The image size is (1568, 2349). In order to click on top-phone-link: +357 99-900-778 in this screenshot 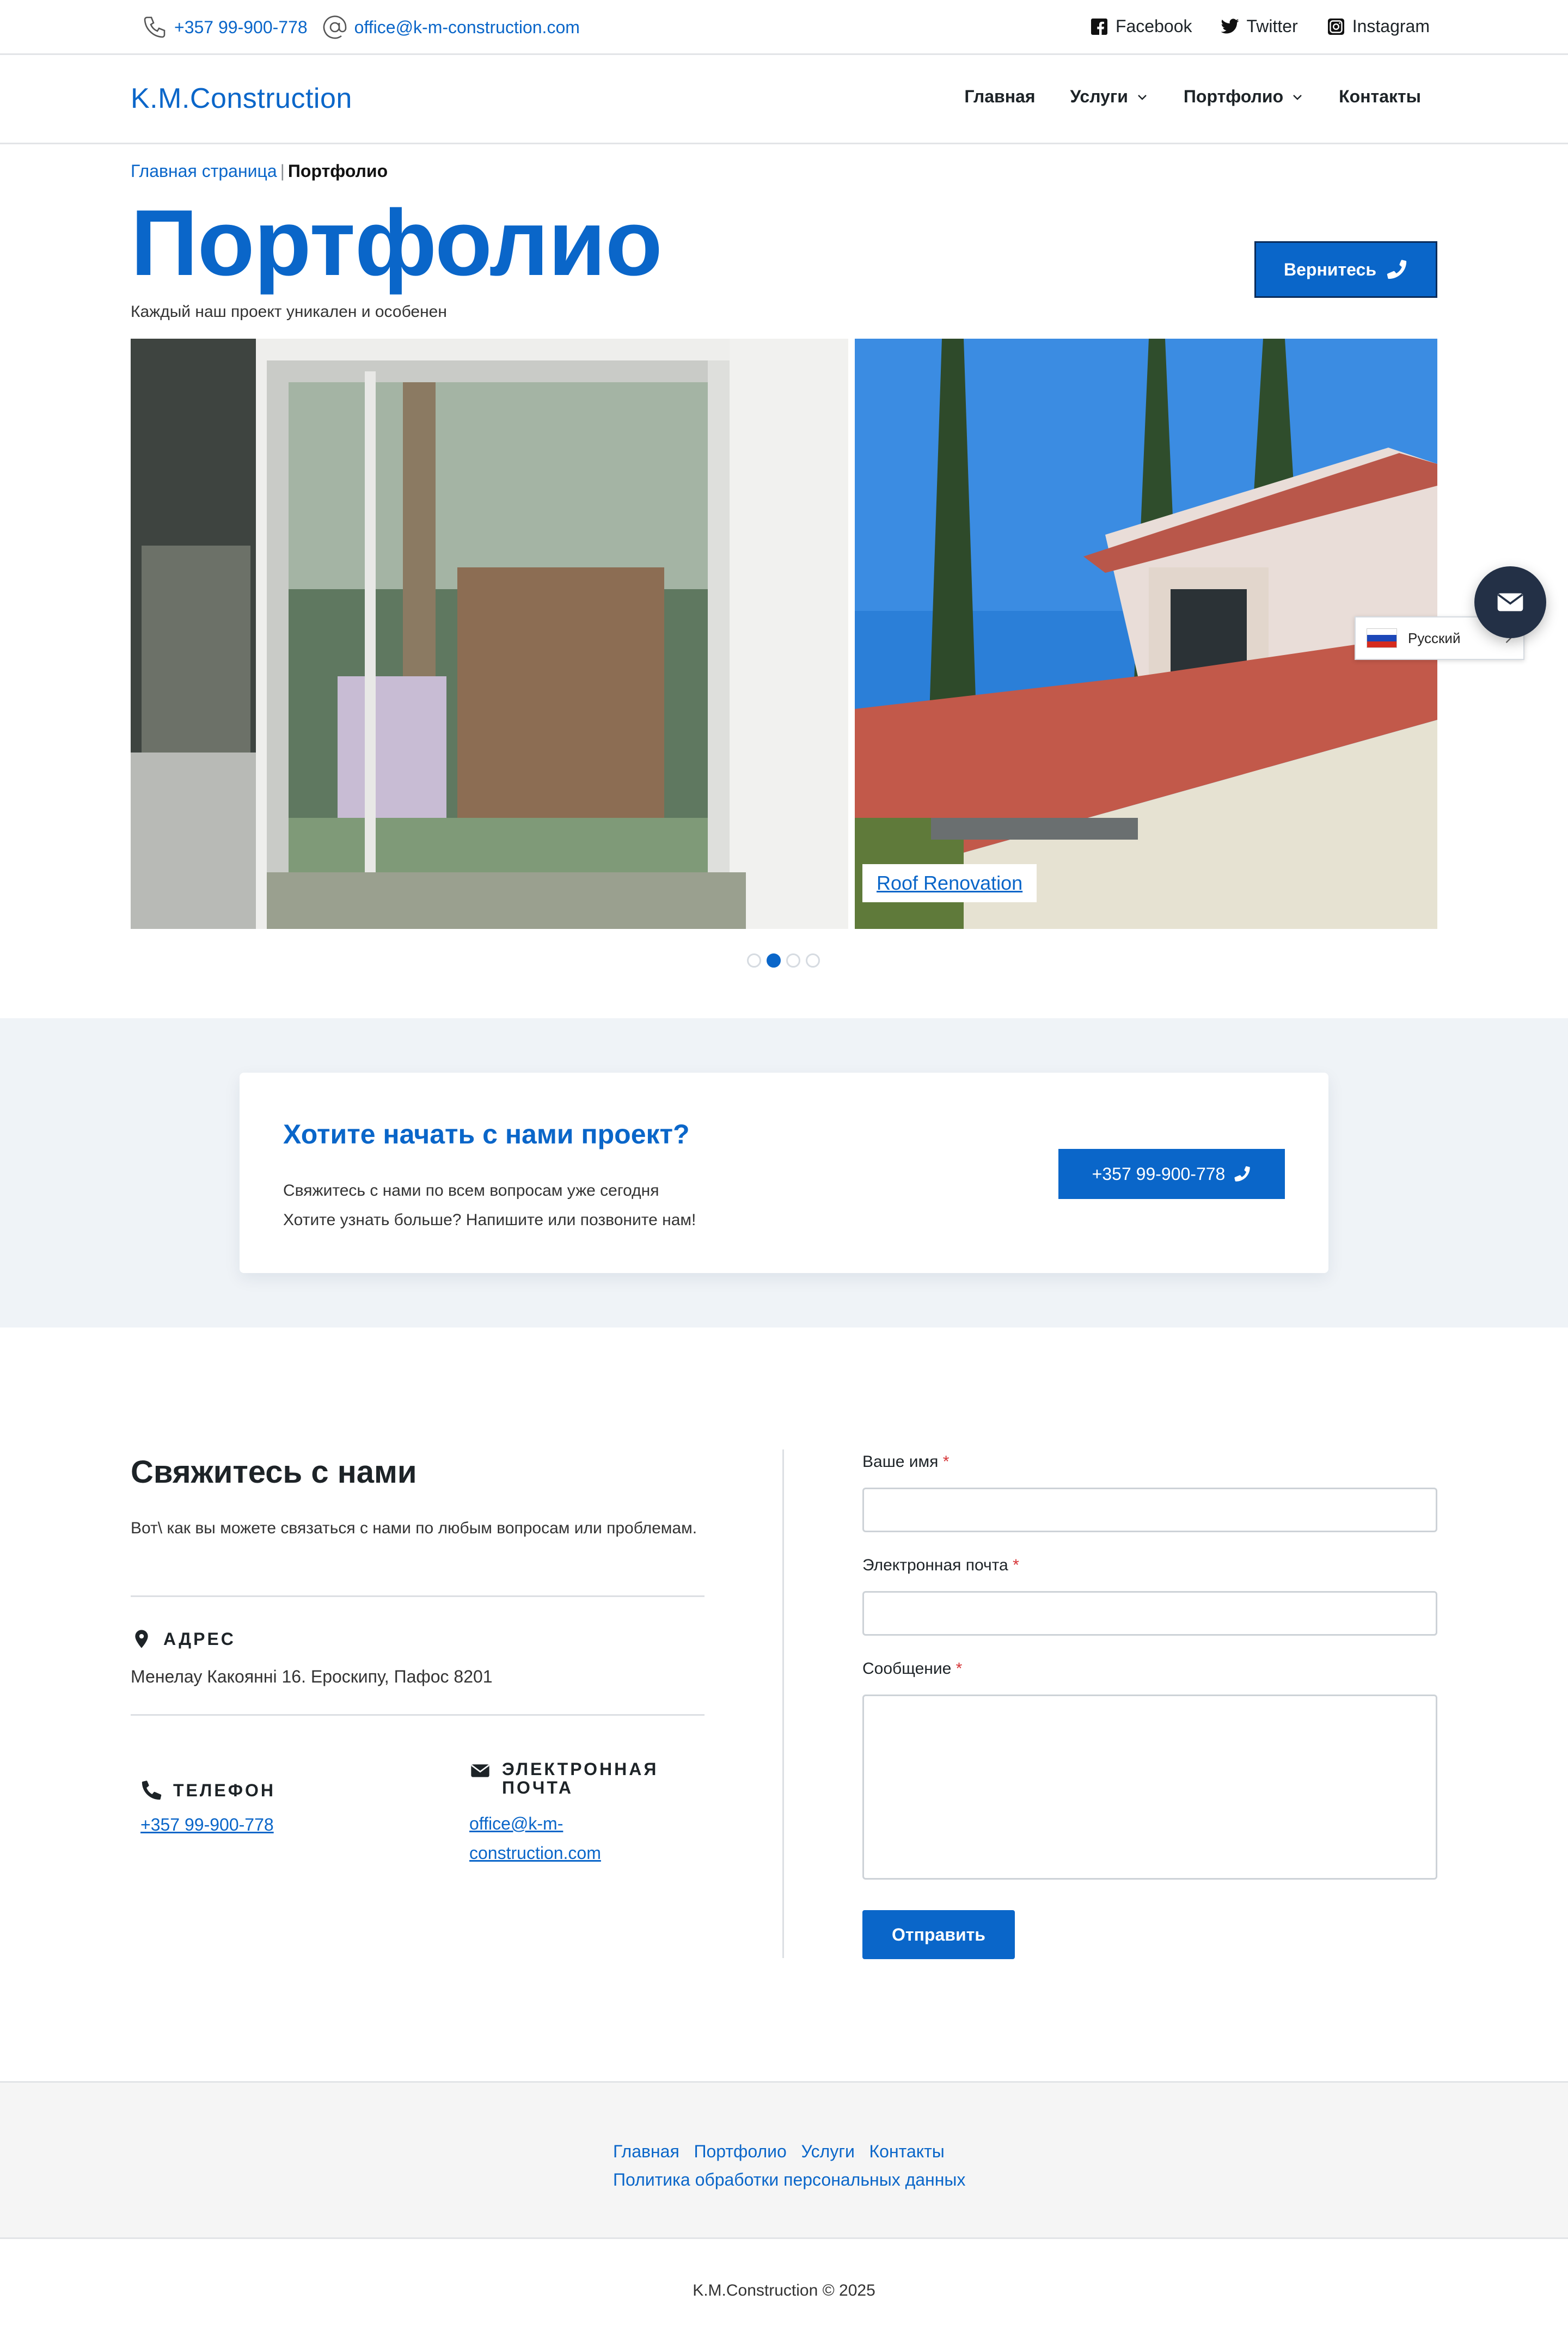, I will do `click(225, 27)`.